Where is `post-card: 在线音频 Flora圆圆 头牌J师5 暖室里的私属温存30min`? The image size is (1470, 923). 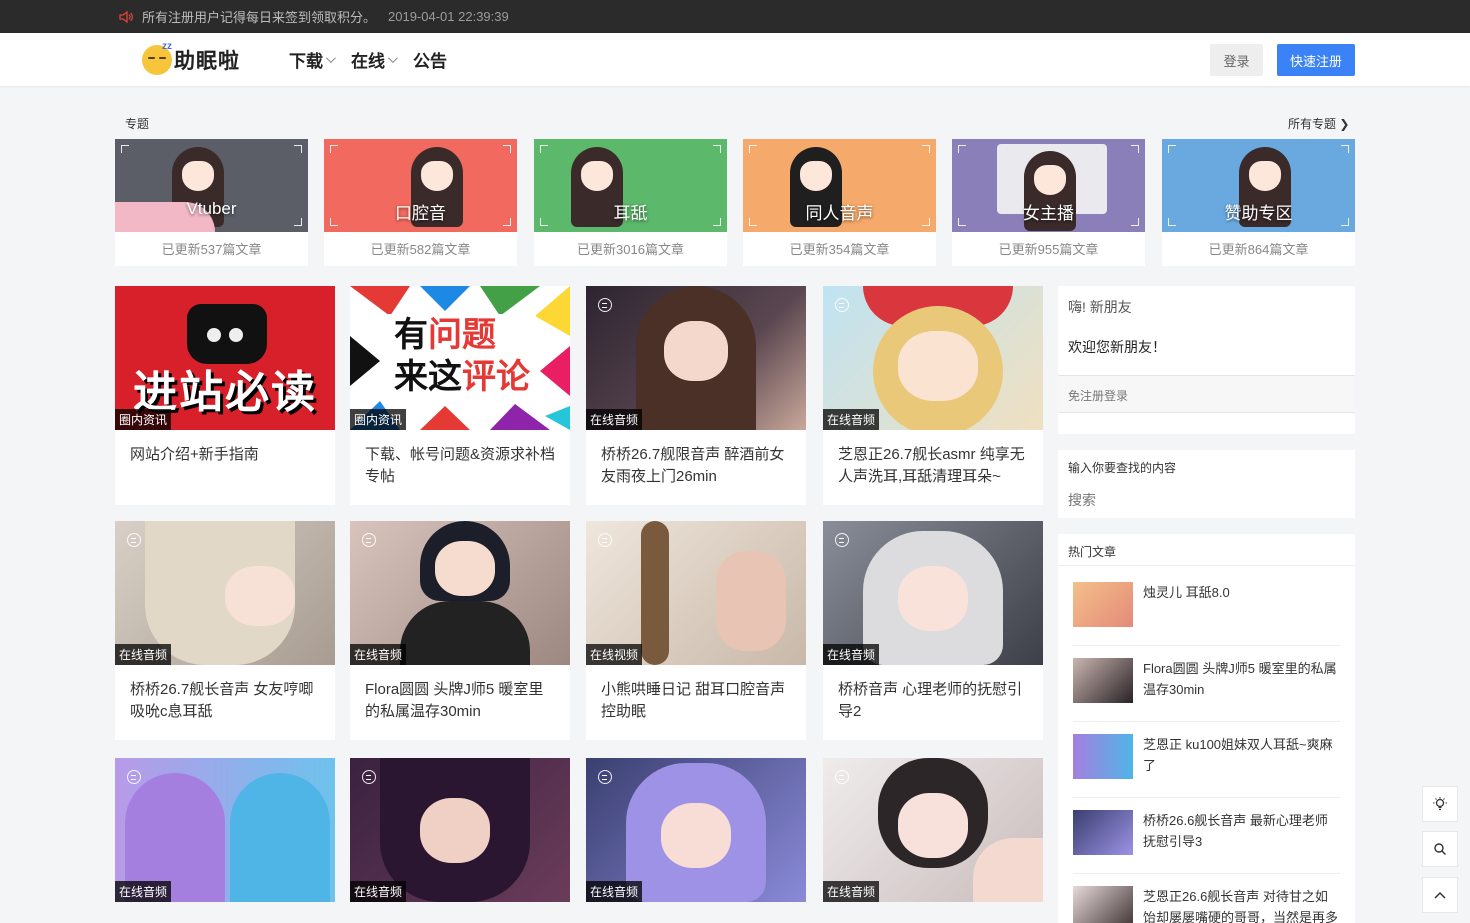
post-card: 在线音频 Flora圆圆 头牌J师5 暖室里的私属温存30min is located at coordinates (460, 630).